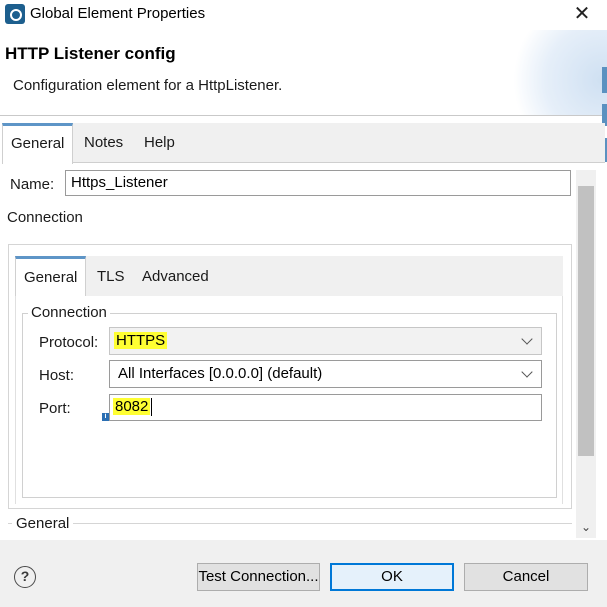 The width and height of the screenshot is (607, 607). What do you see at coordinates (69, 312) in the screenshot?
I see `connection-legend: Connection` at bounding box center [69, 312].